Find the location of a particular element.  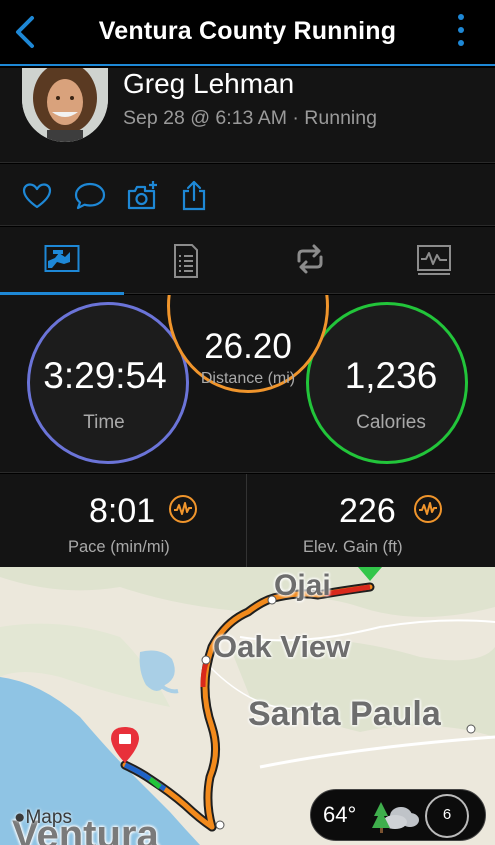

elevation-value: 226 is located at coordinates (367, 511).